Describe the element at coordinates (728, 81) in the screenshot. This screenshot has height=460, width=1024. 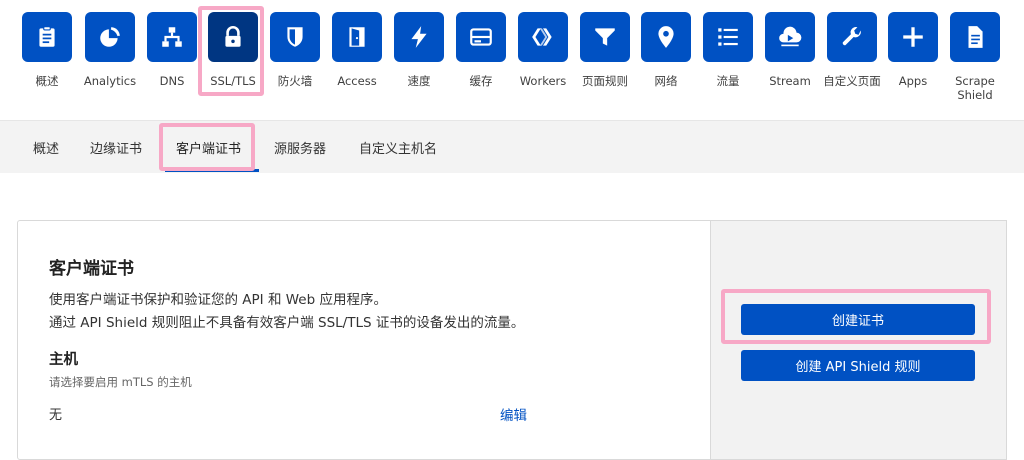
I see `app-label: 流量` at that location.